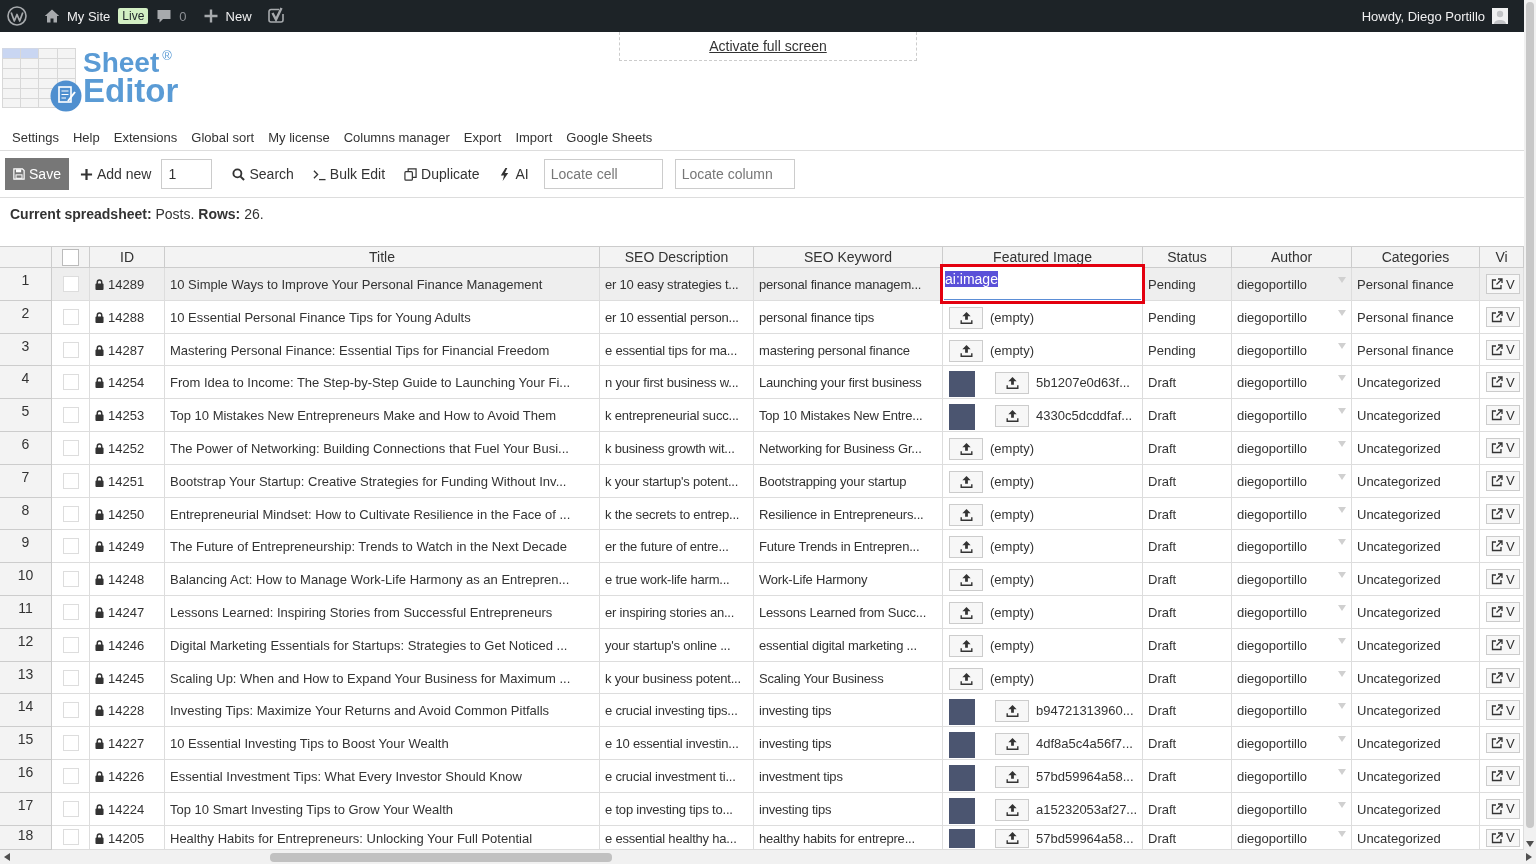 Image resolution: width=1536 pixels, height=864 pixels. I want to click on cell-editor-field: ai:image, so click(1042, 284).